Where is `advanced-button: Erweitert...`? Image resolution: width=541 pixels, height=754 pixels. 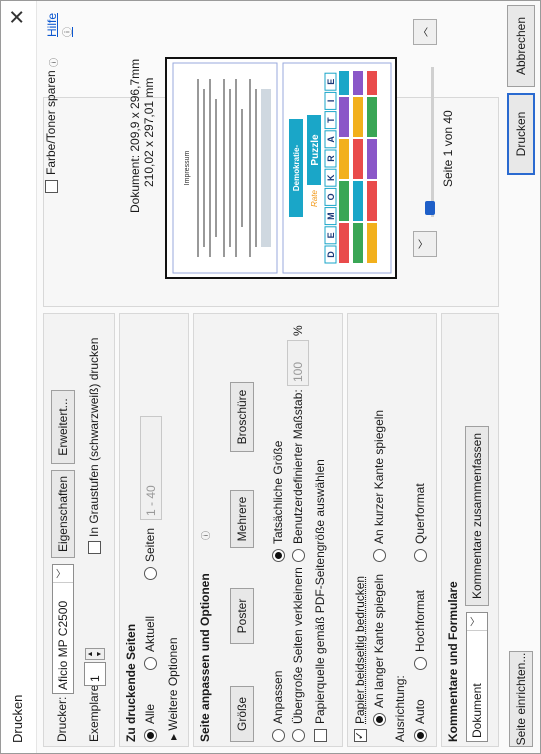
advanced-button: Erweitert... is located at coordinates (63, 427).